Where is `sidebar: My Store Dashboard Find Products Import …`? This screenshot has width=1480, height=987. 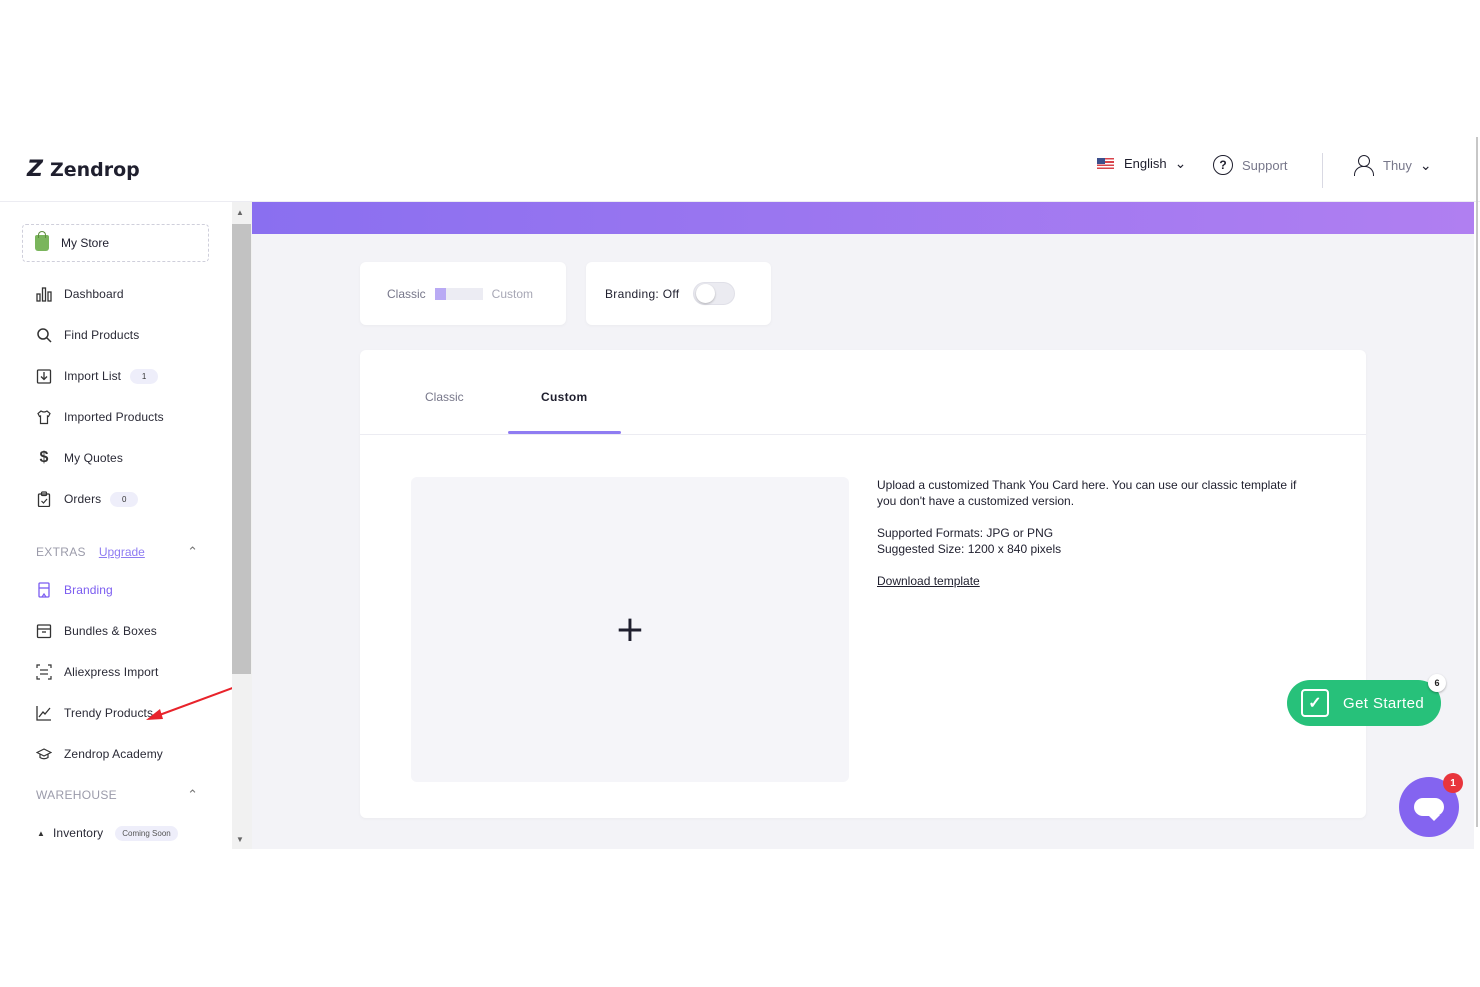
sidebar: My Store Dashboard Find Products Import … is located at coordinates (116, 525).